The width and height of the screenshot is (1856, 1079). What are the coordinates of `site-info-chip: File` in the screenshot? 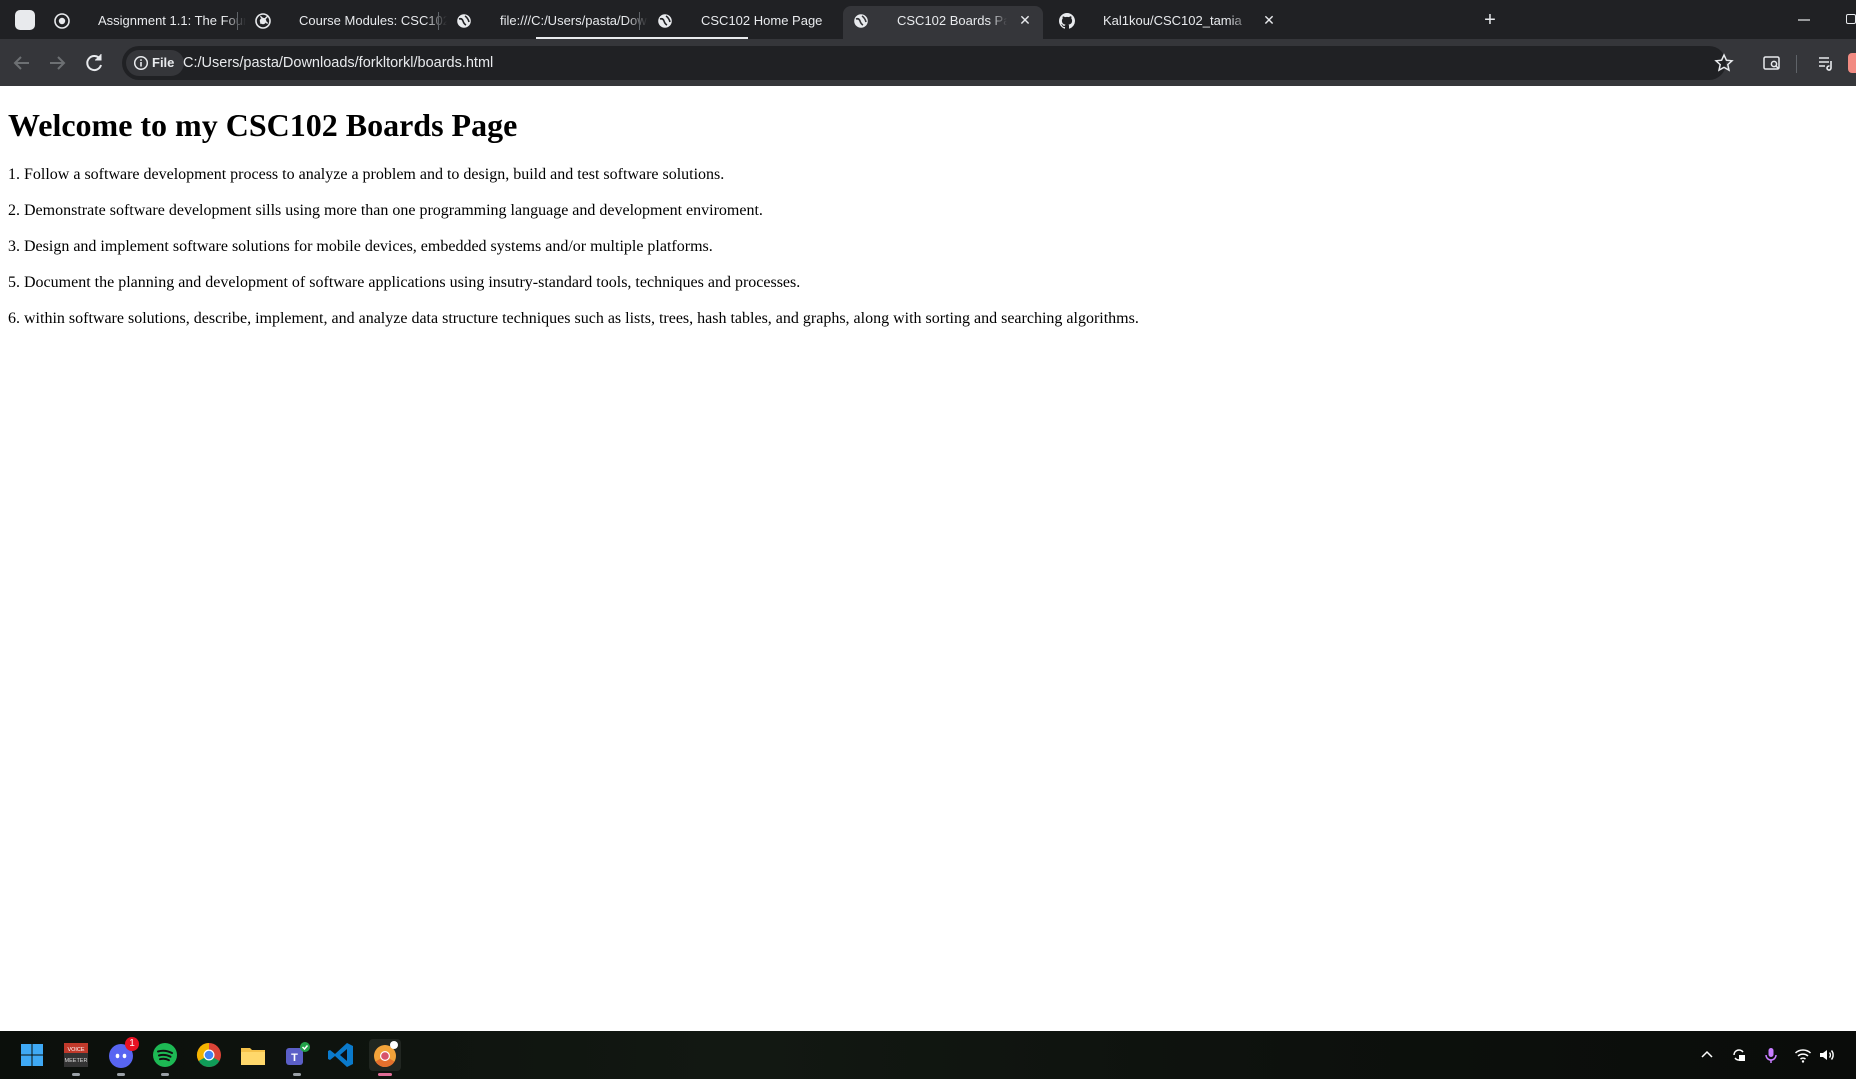 It's located at (155, 63).